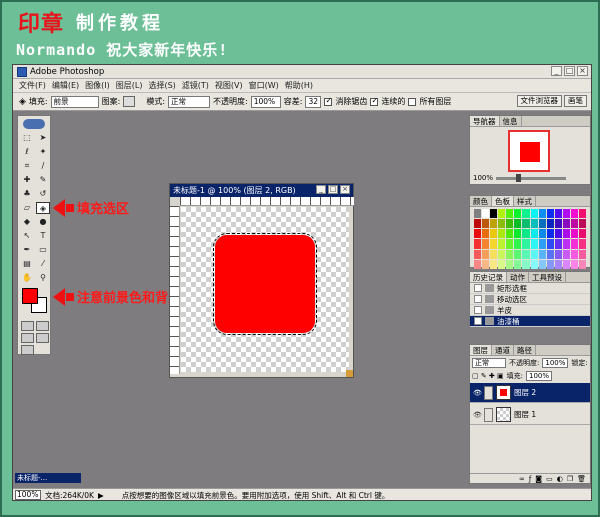  What do you see at coordinates (42, 338) in the screenshot?
I see `screen-mode-2-button` at bounding box center [42, 338].